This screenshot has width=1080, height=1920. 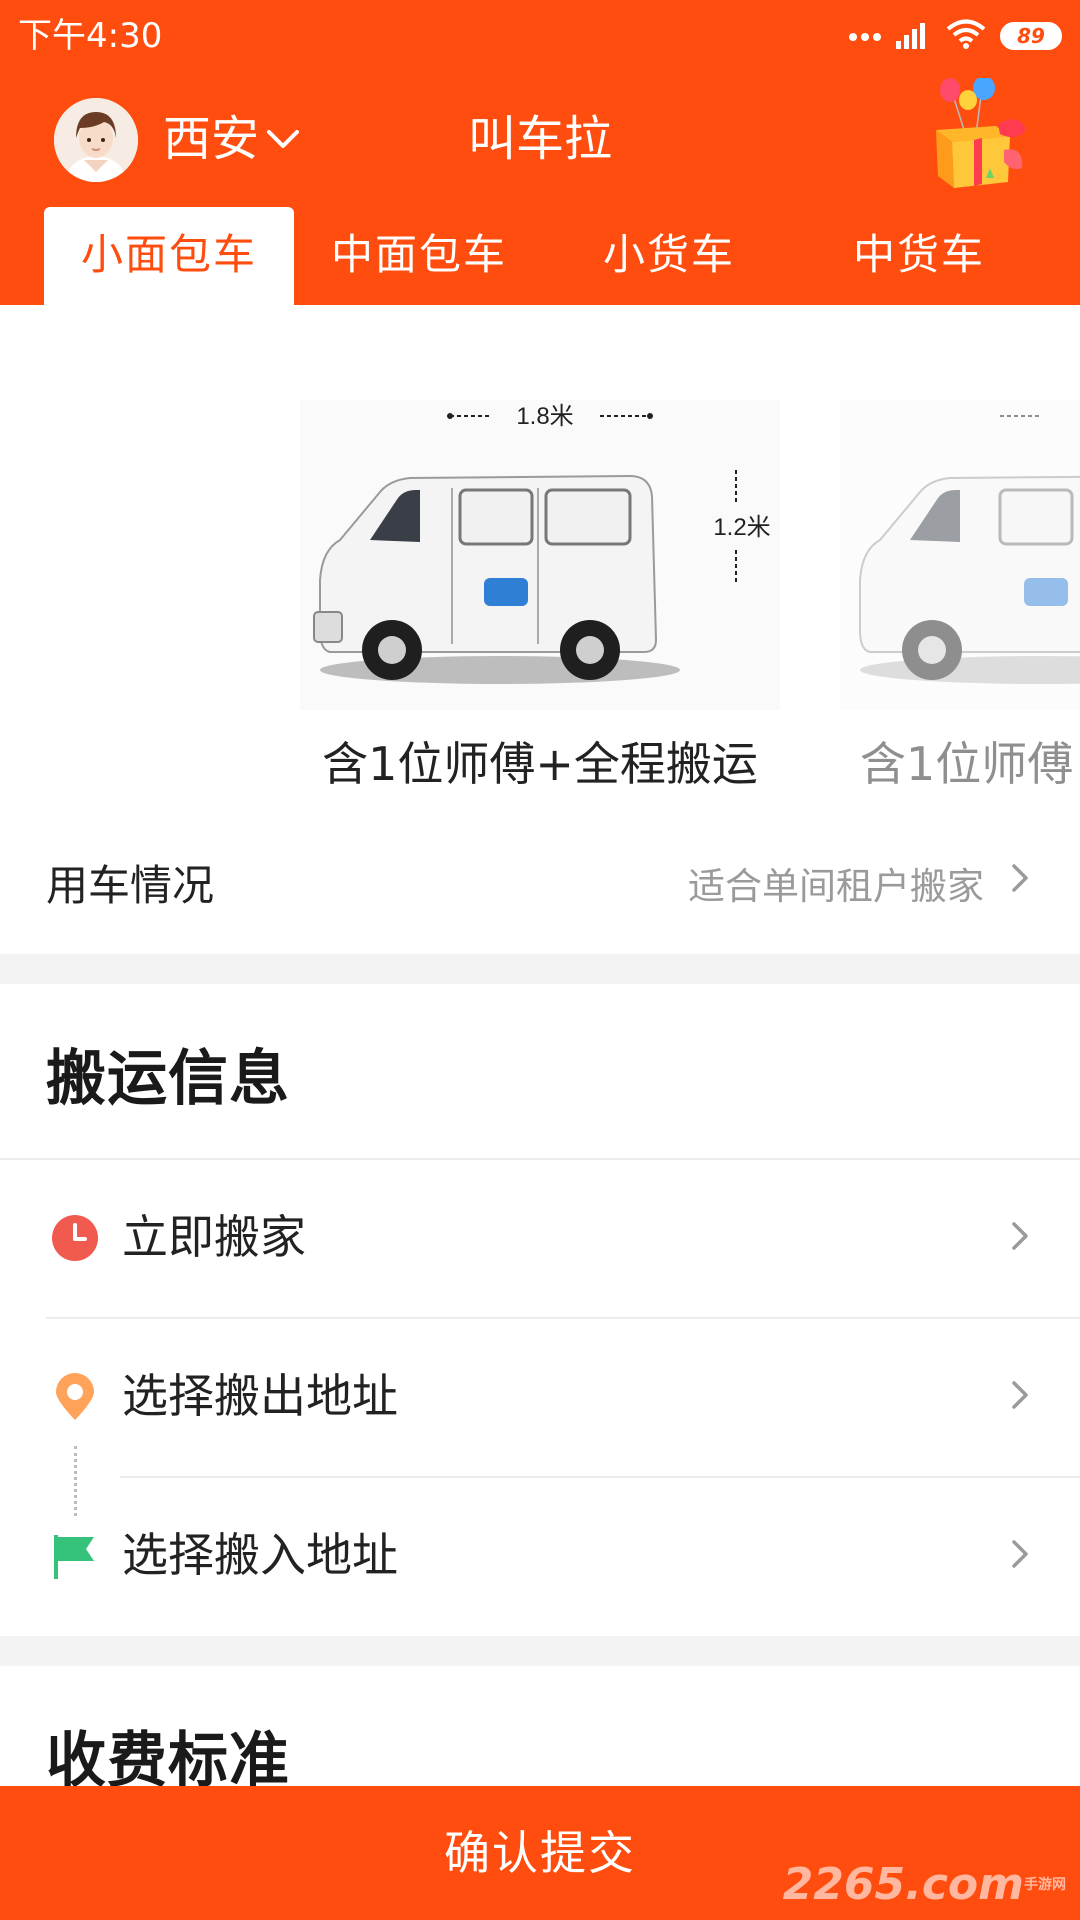 What do you see at coordinates (260, 1396) in the screenshot?
I see `pickup-address-label: 选择搬出地址` at bounding box center [260, 1396].